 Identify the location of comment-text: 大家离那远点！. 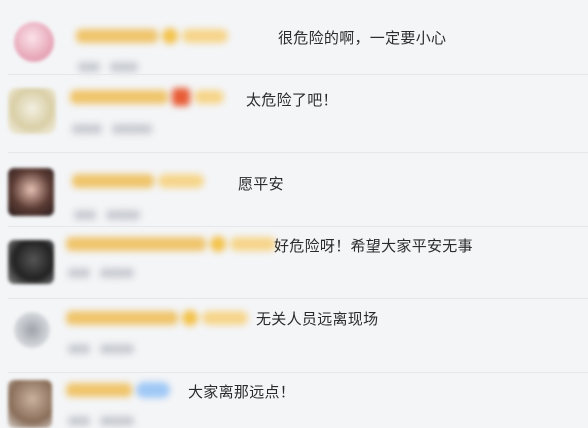
(242, 392).